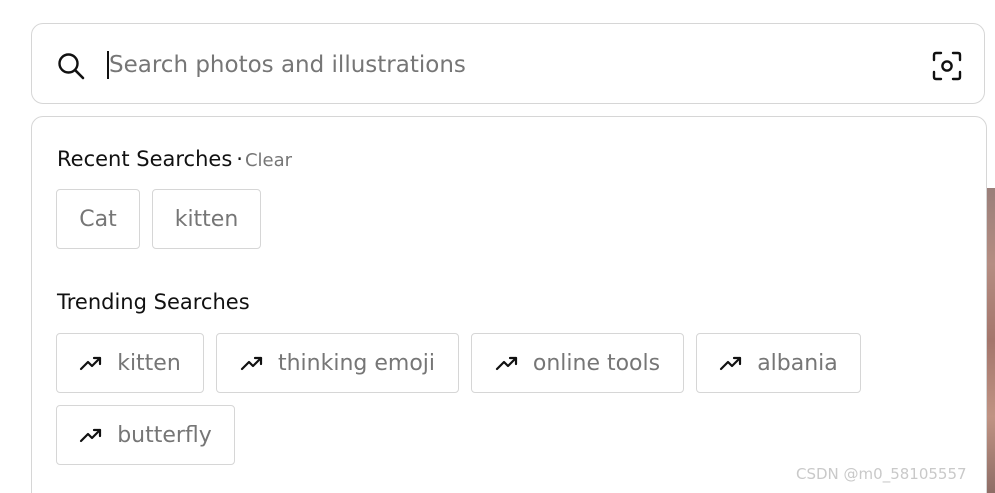  What do you see at coordinates (797, 363) in the screenshot?
I see `chip-label: albania` at bounding box center [797, 363].